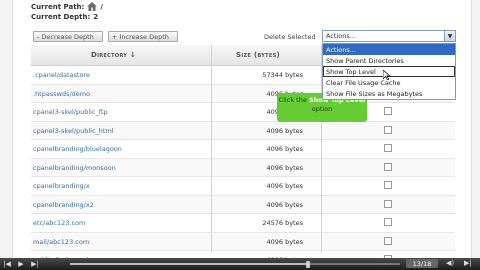 The height and width of the screenshot is (270, 480). I want to click on delete-selected-link: Delete Selected, so click(290, 37).